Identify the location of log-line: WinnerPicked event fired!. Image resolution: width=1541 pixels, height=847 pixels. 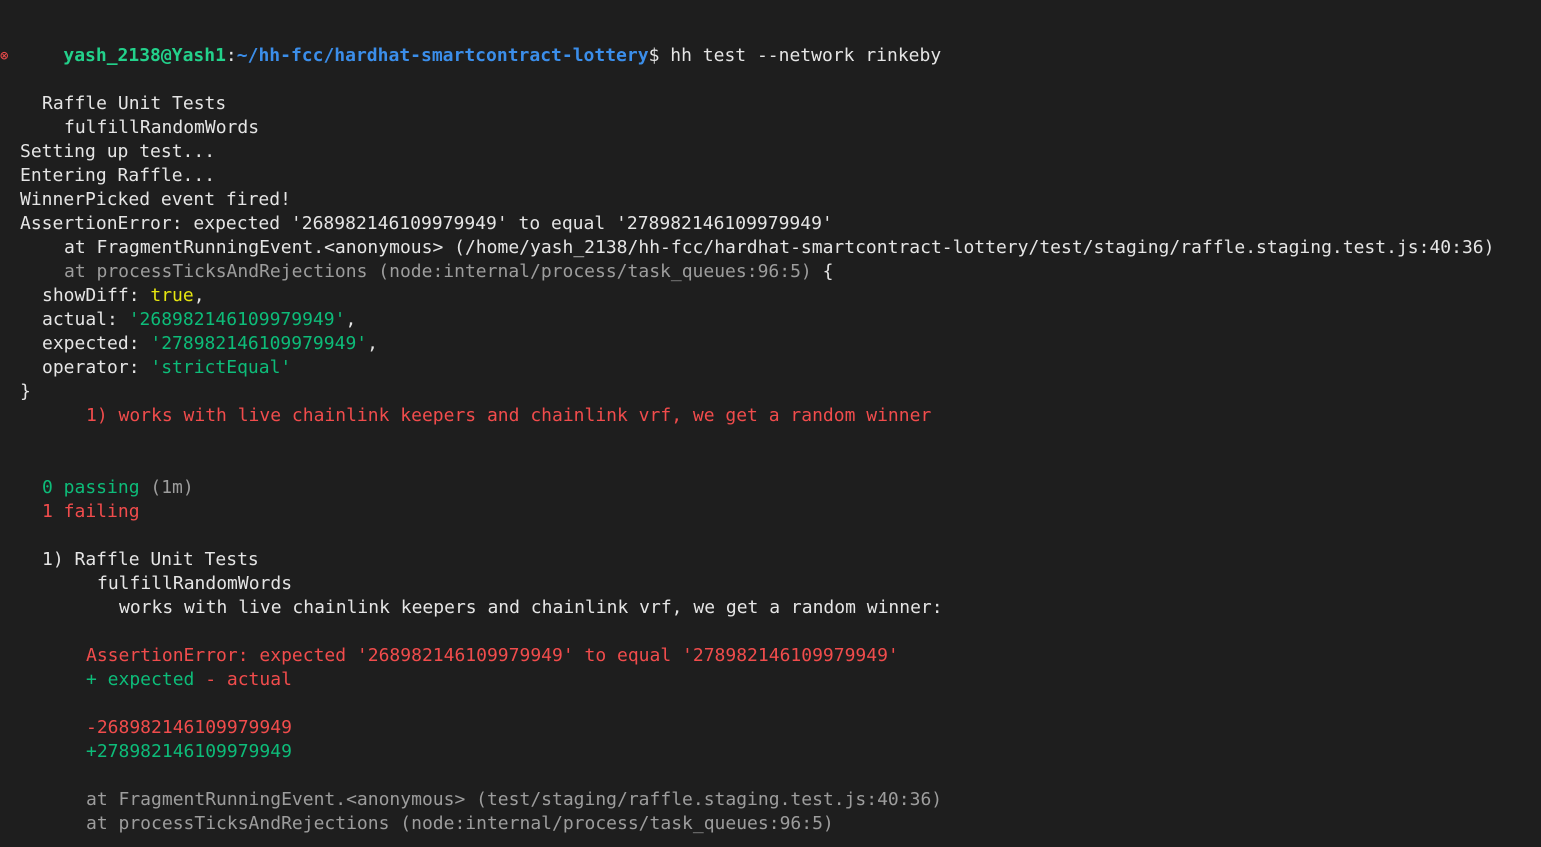
(155, 199).